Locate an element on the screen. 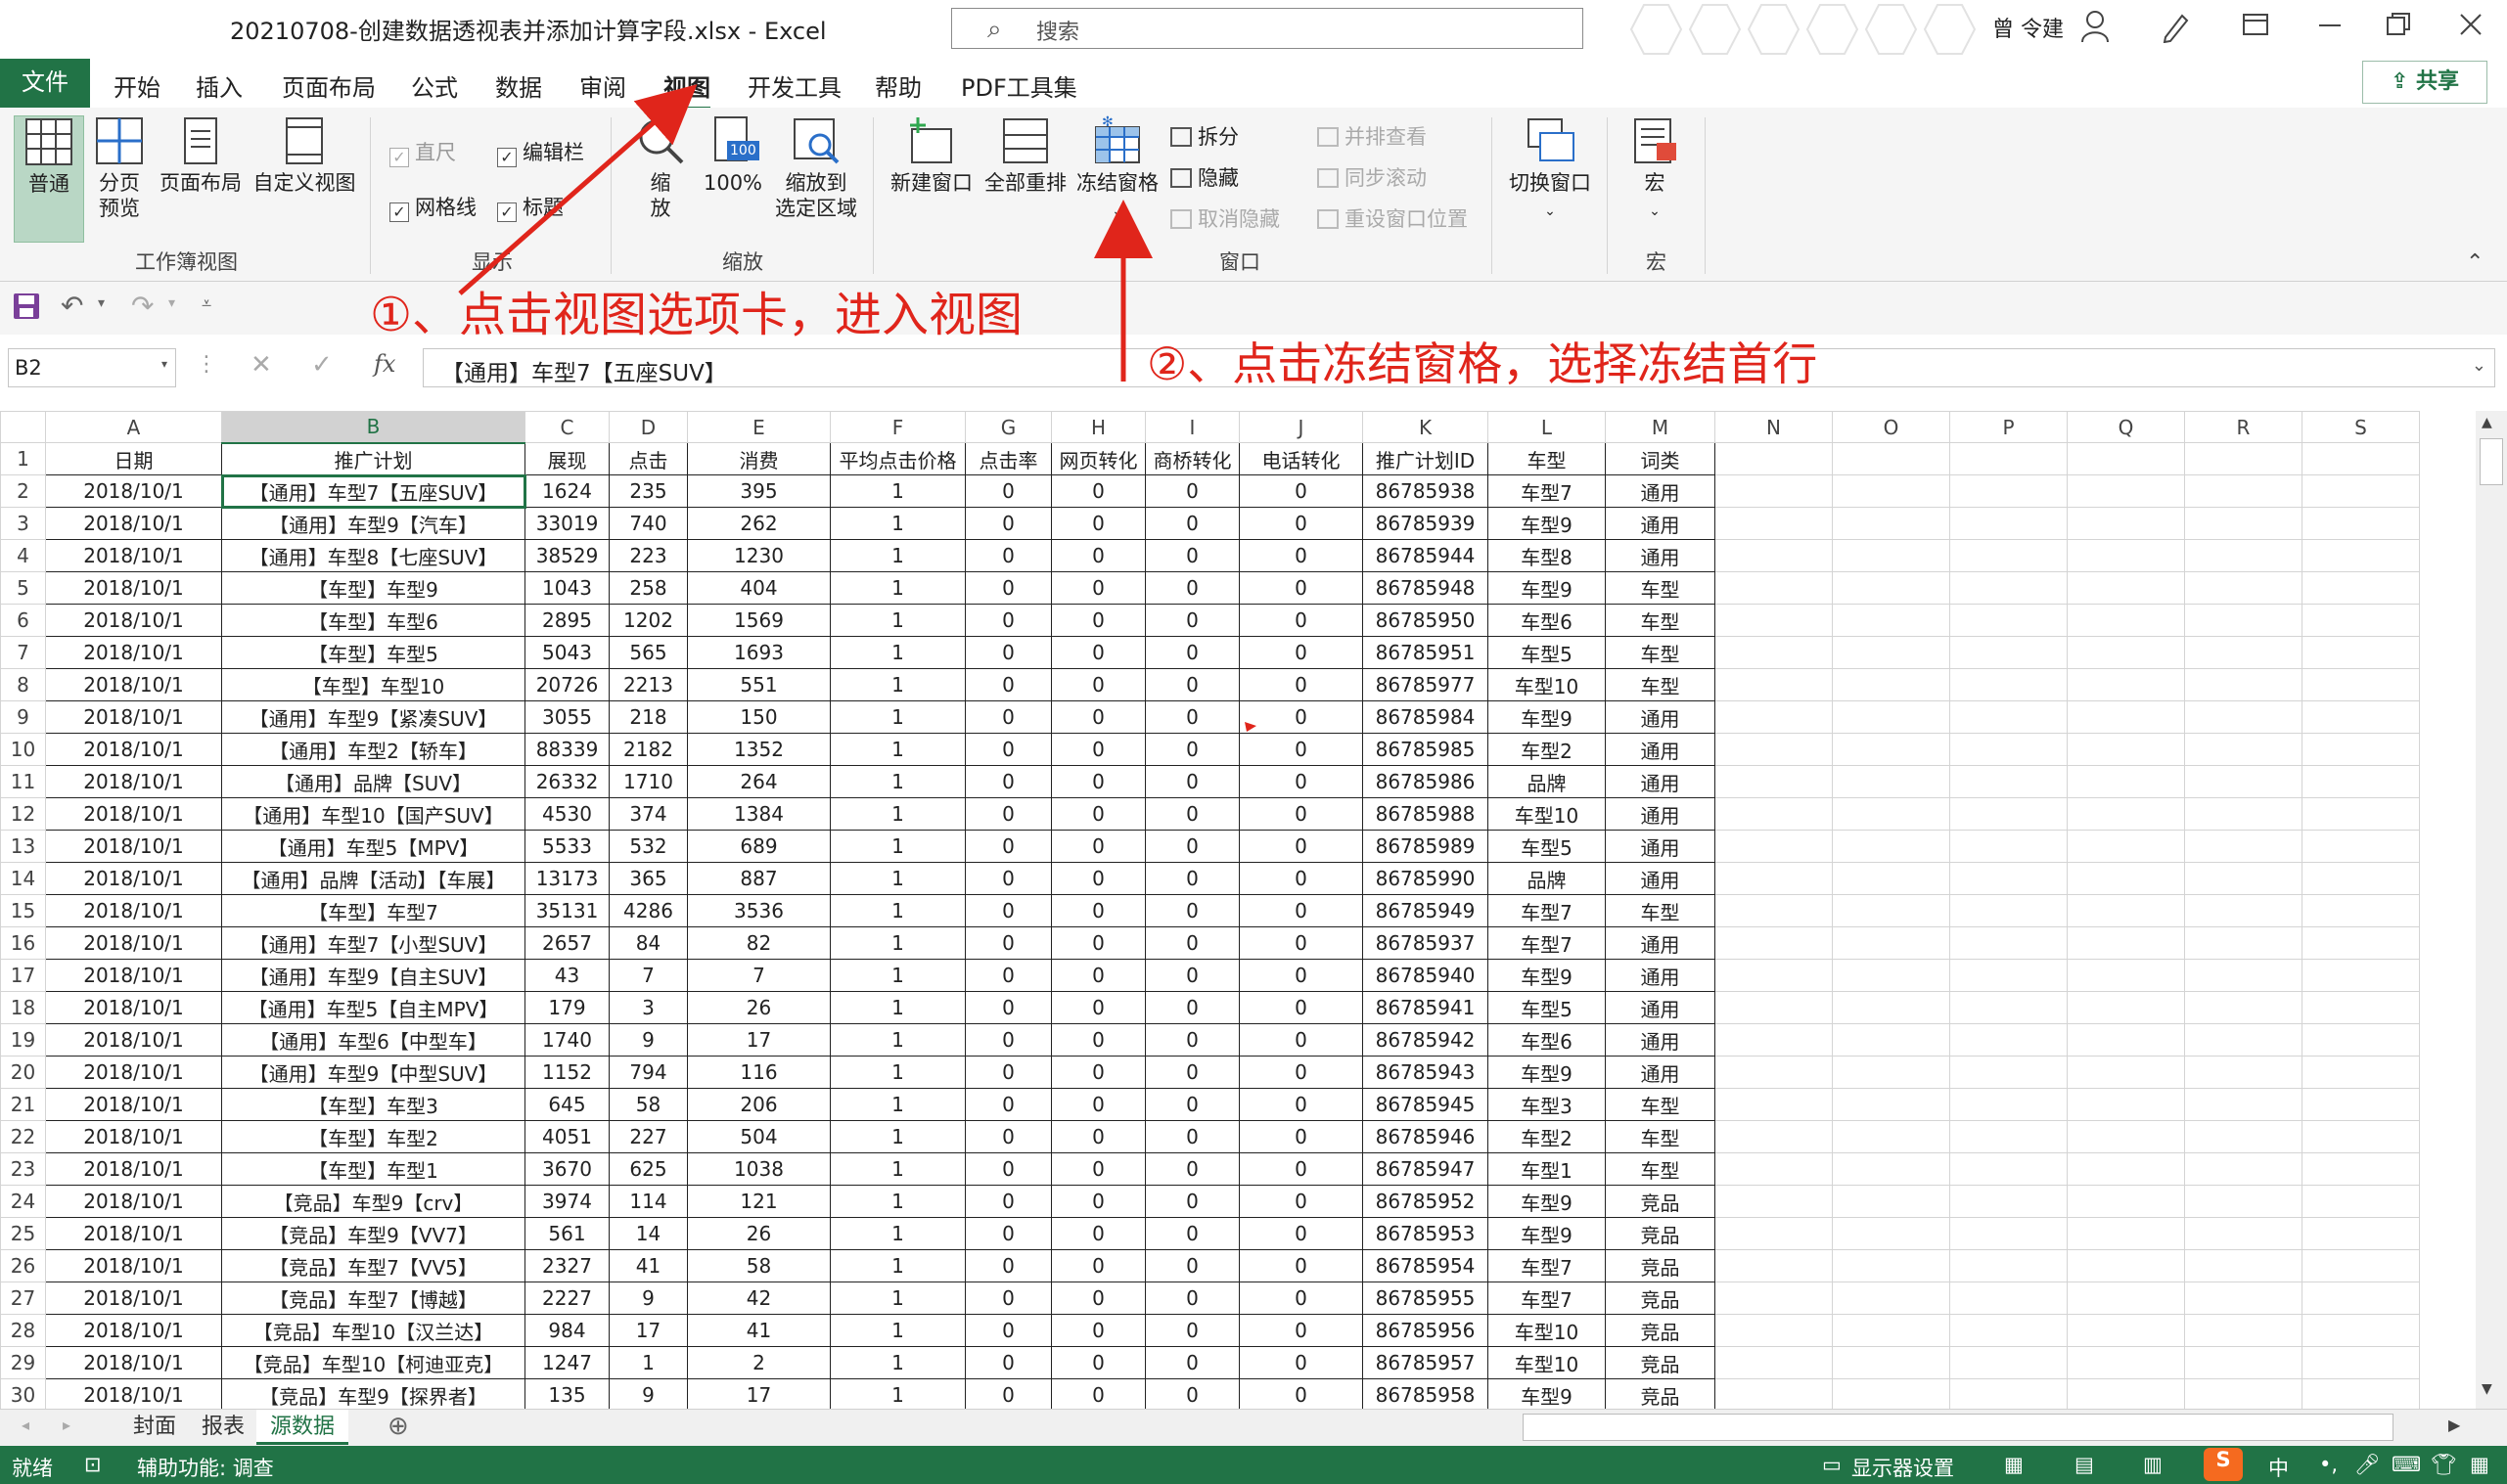 Image resolution: width=2507 pixels, height=1484 pixels. close-icon is located at coordinates (2470, 28).